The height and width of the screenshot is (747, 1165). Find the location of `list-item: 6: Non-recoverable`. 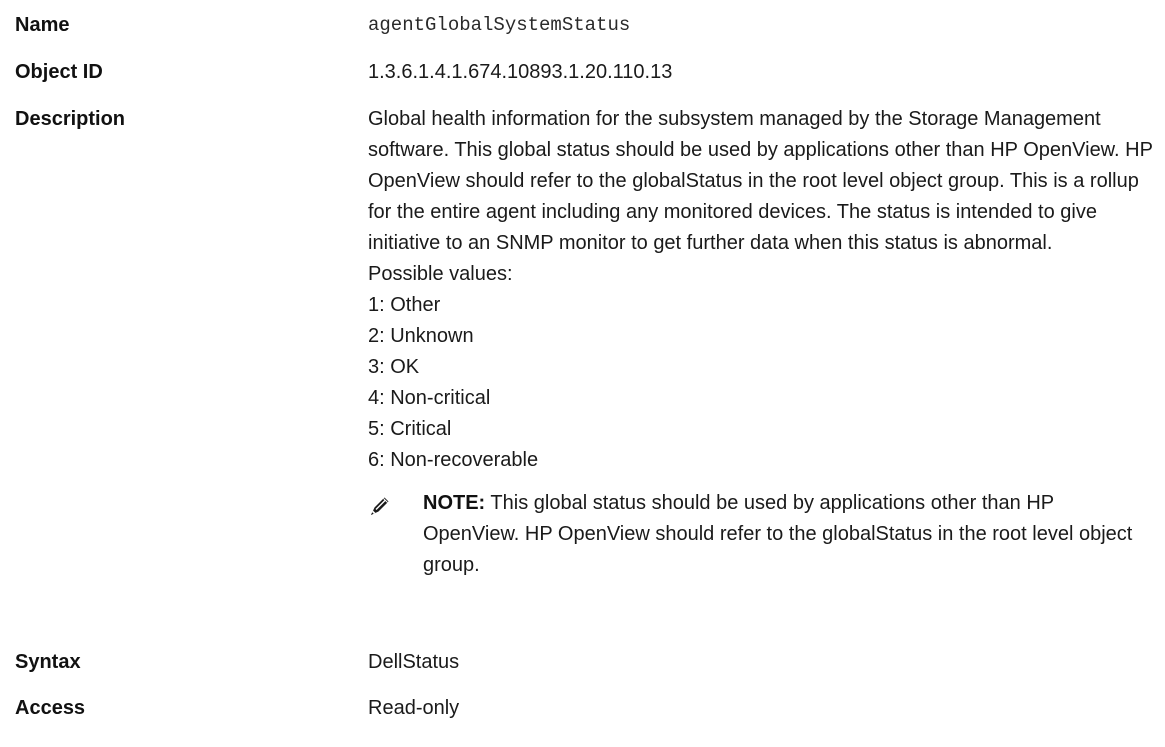

list-item: 6: Non-recoverable is located at coordinates (453, 460).